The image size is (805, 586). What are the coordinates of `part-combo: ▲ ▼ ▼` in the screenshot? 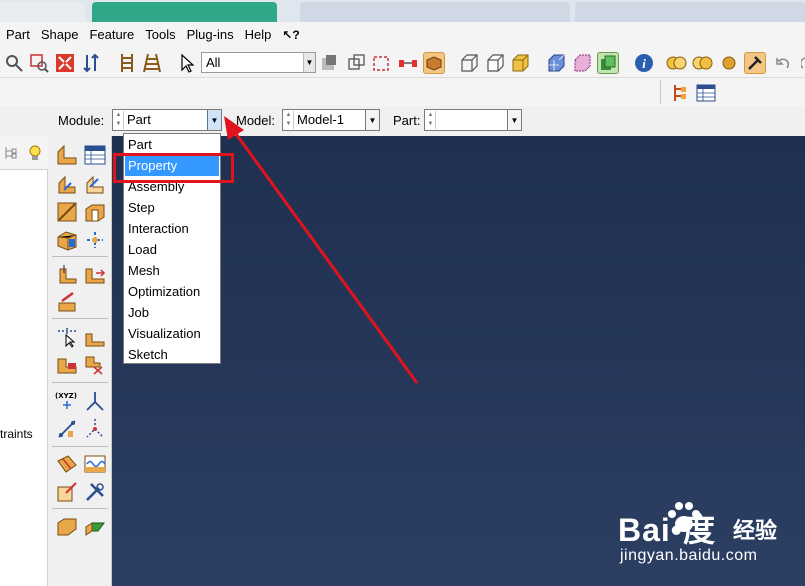 It's located at (473, 120).